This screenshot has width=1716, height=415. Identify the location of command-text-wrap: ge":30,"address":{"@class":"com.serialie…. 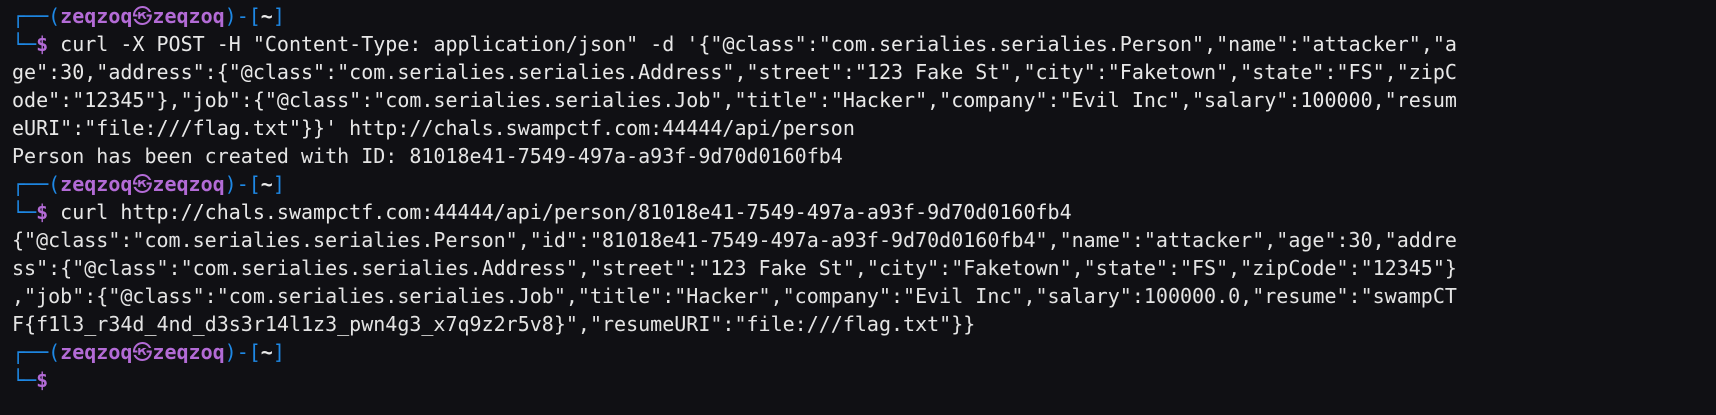
(734, 72).